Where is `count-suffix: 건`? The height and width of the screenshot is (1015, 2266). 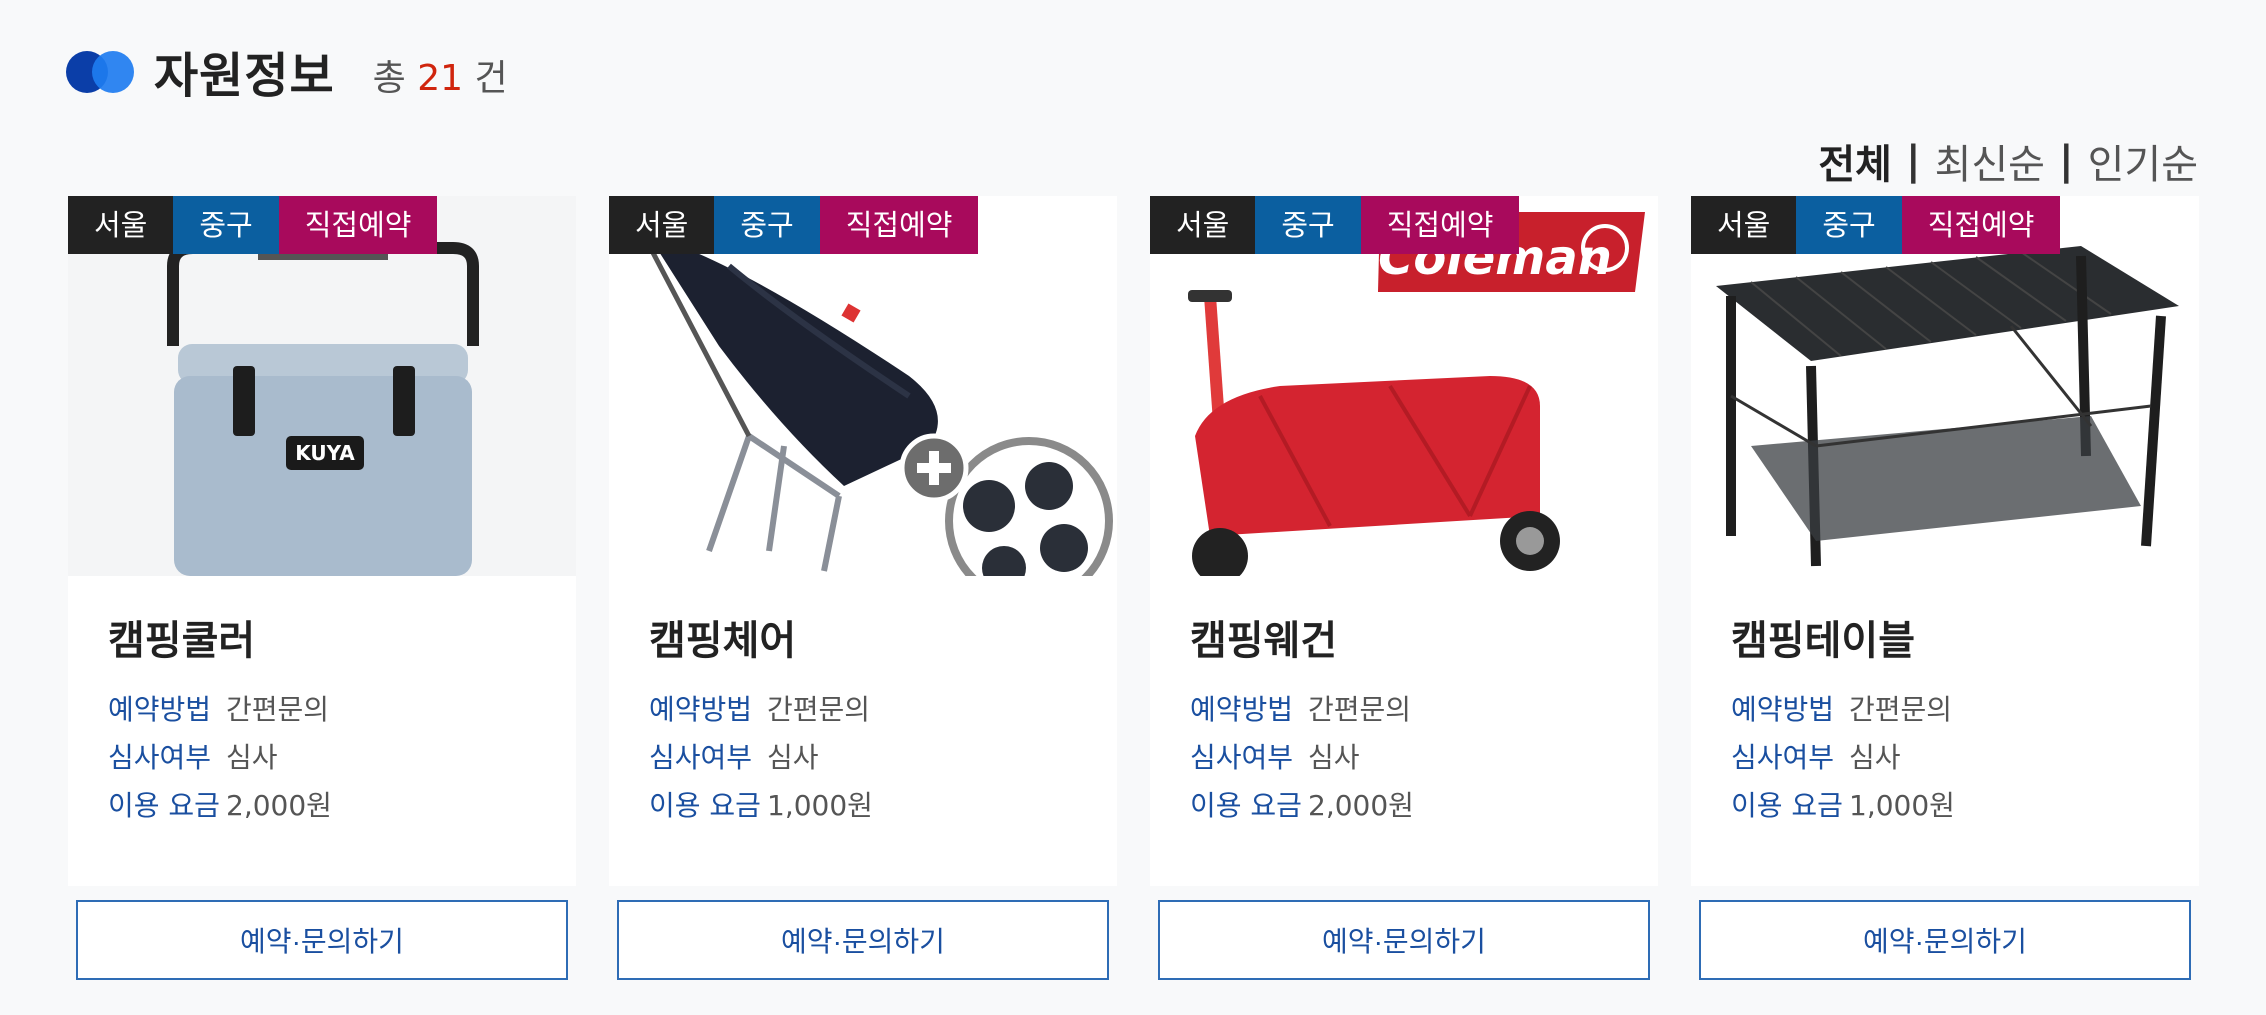
count-suffix: 건 is located at coordinates (491, 78).